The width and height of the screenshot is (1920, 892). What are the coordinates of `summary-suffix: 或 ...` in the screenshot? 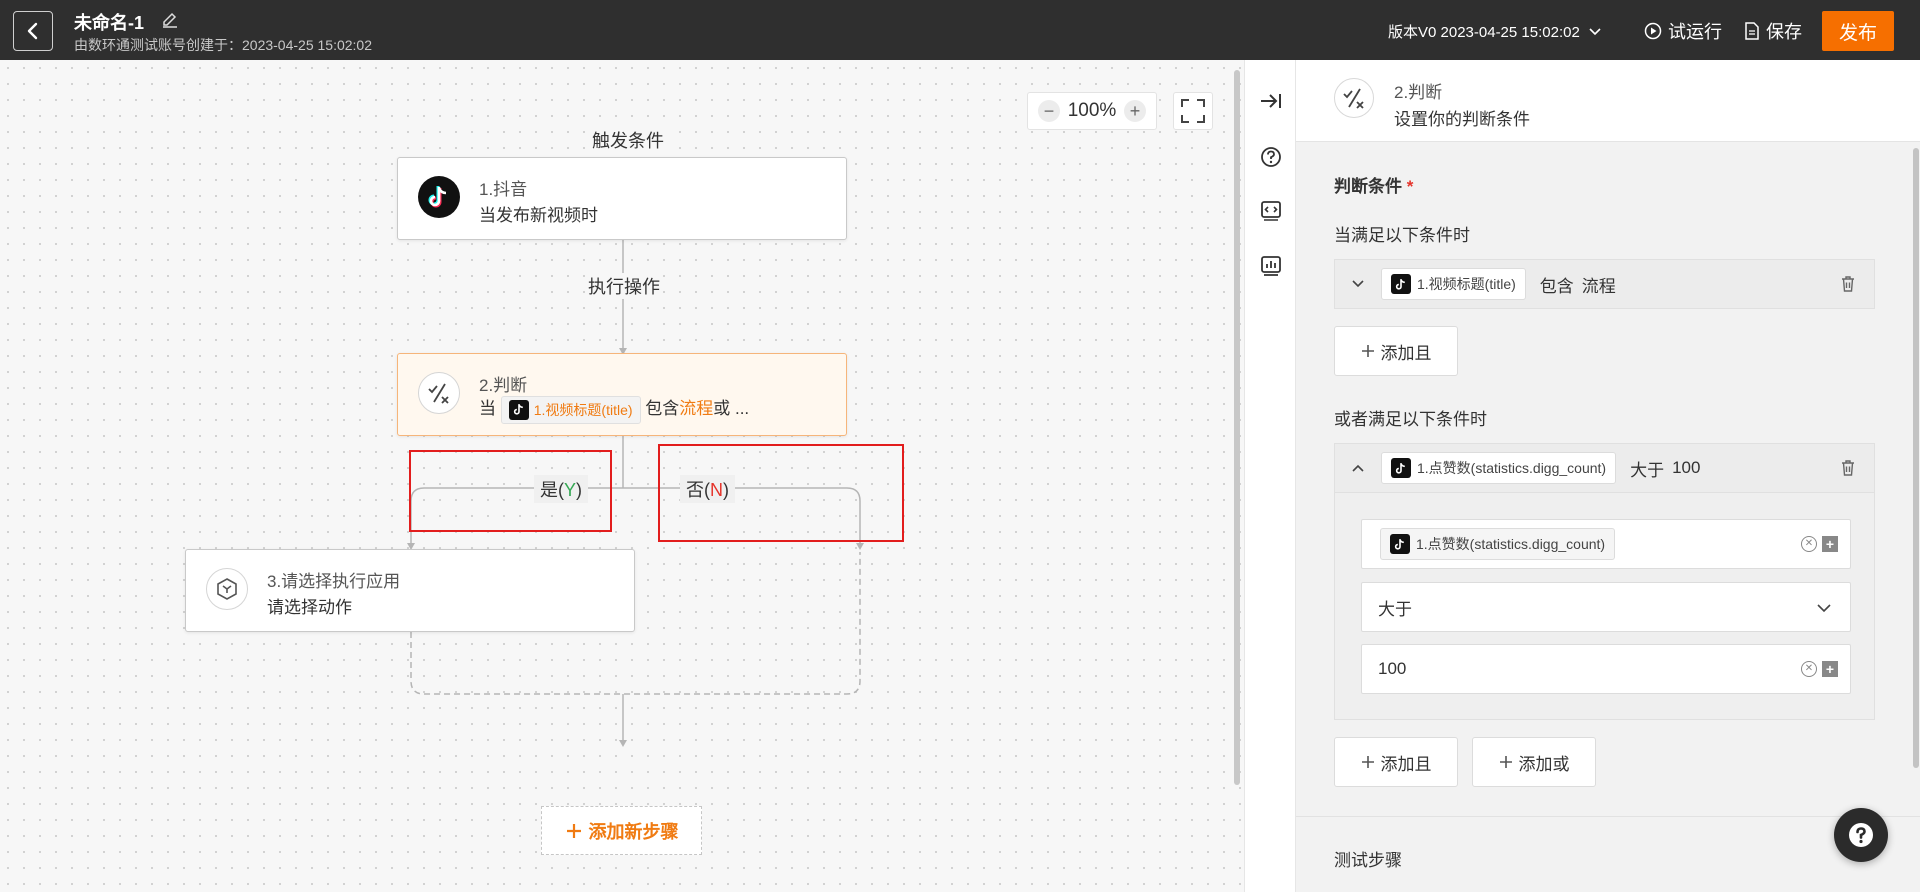 It's located at (731, 408).